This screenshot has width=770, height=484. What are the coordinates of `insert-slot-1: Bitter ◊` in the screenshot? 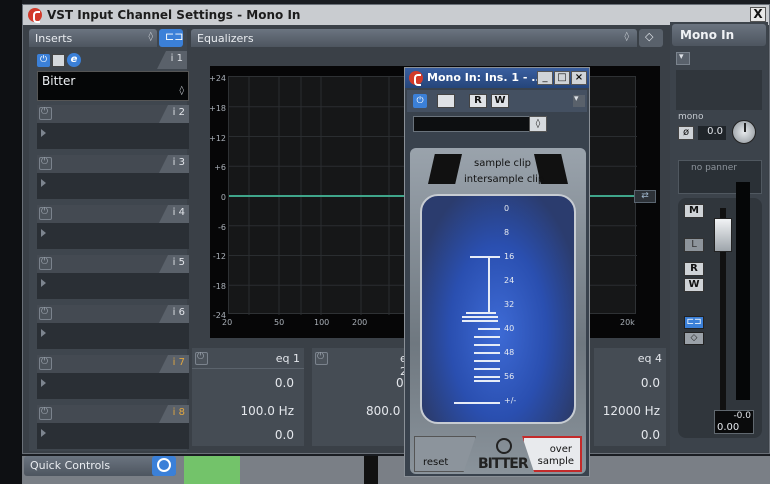 It's located at (113, 86).